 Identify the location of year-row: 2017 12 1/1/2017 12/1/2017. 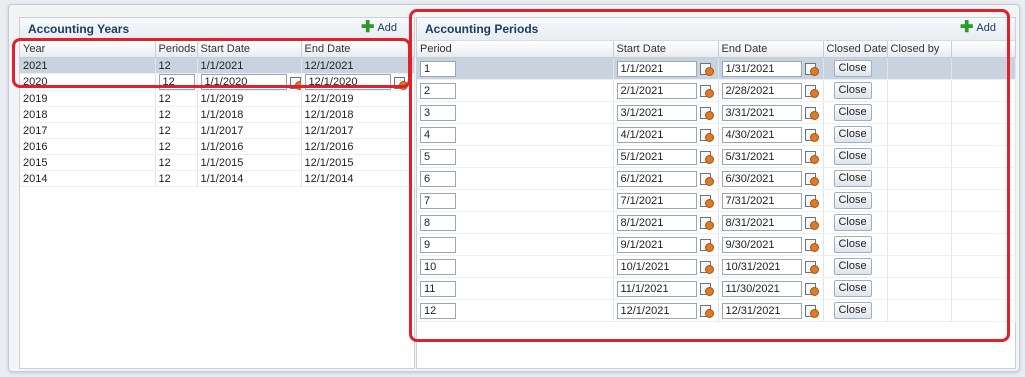
(217, 130).